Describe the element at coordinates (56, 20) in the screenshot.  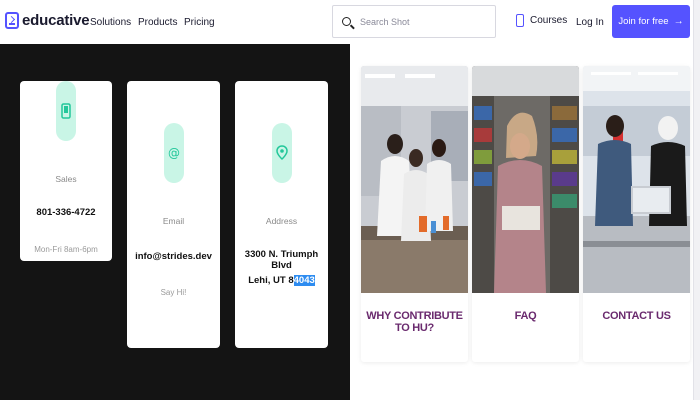
I see `logo-text: educative` at that location.